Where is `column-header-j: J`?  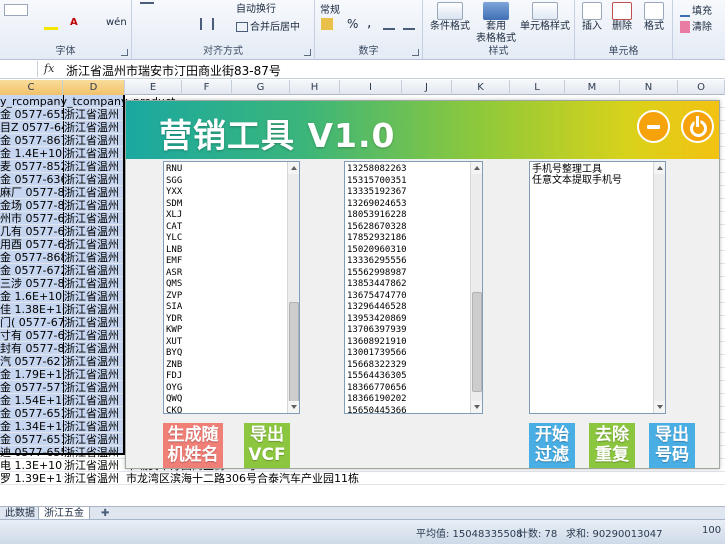 column-header-j: J is located at coordinates (427, 87).